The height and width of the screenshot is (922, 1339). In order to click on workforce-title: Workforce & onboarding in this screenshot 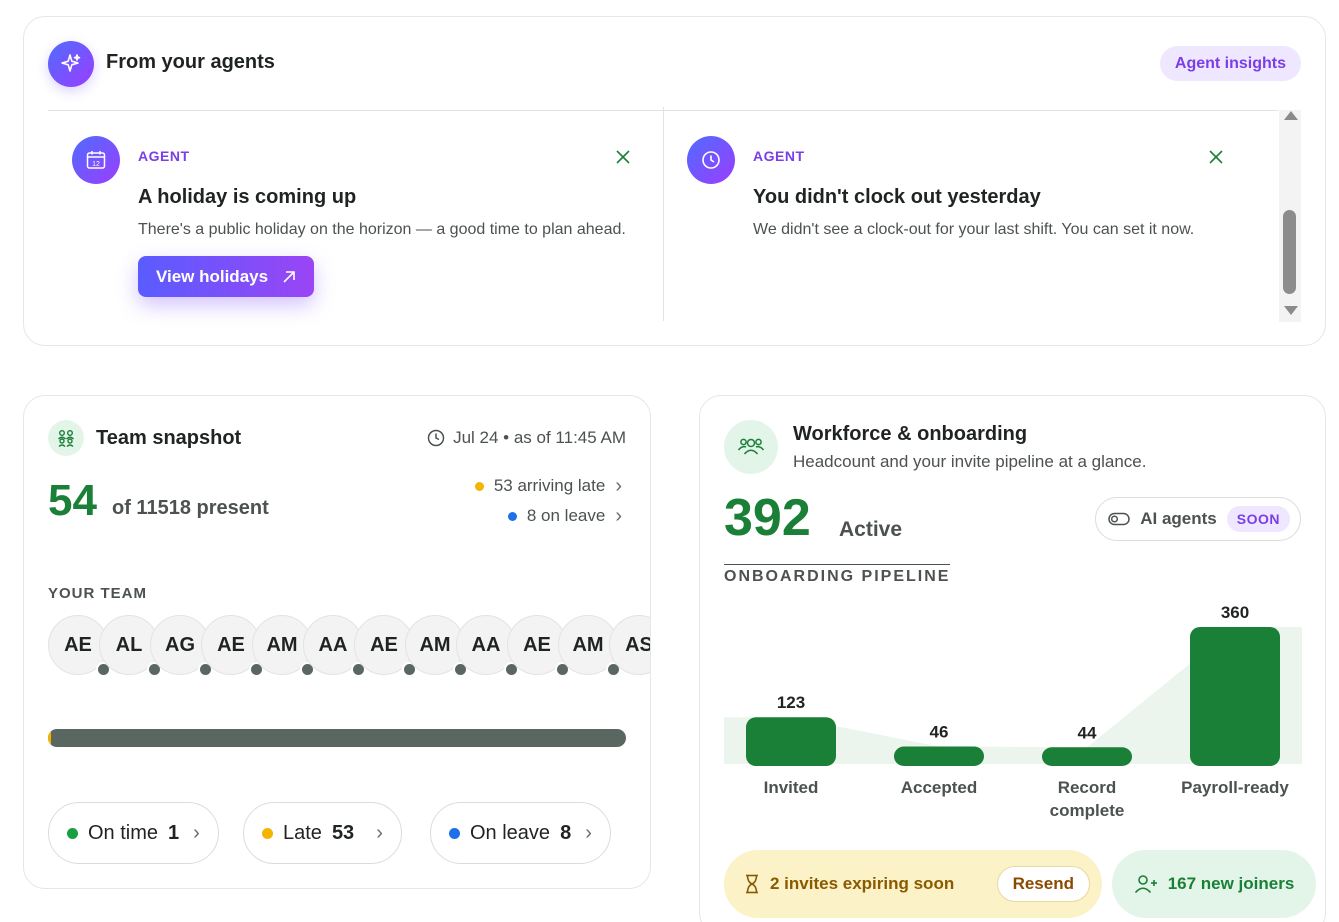, I will do `click(910, 434)`.